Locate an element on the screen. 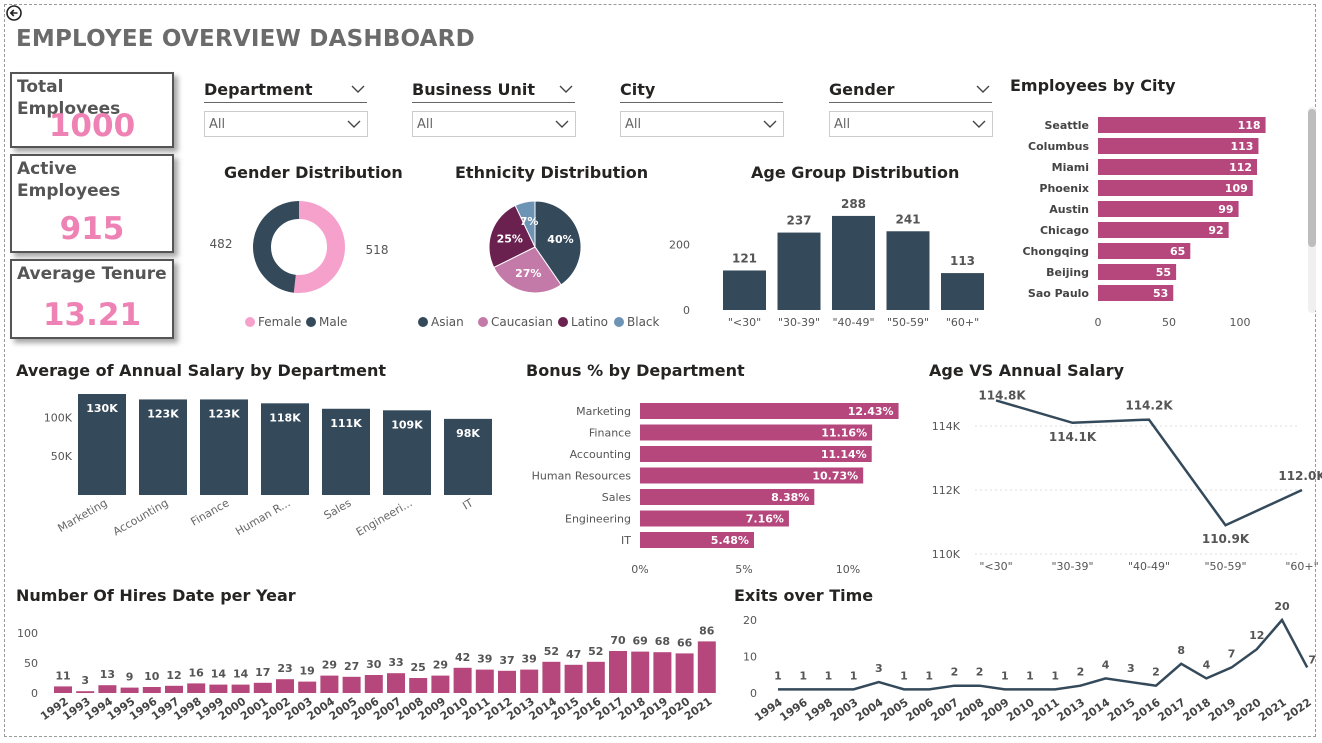 Image resolution: width=1322 pixels, height=743 pixels. legend-label: Caucasian is located at coordinates (522, 322).